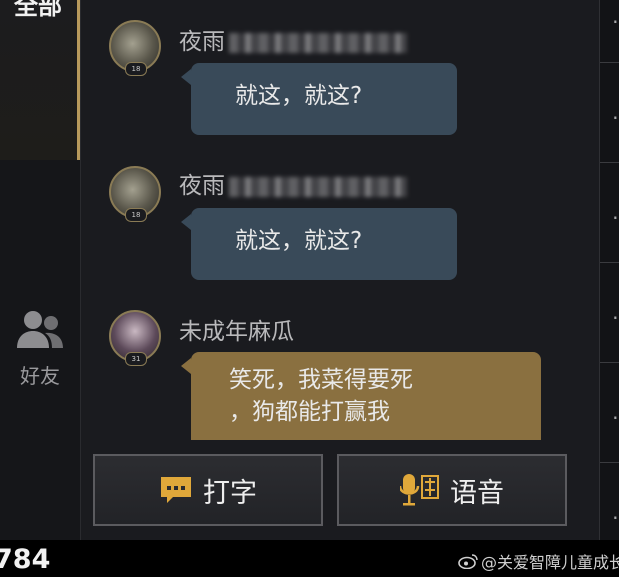 Image resolution: width=619 pixels, height=577 pixels. I want to click on watermark: @关爱智障儿童成长, so click(538, 561).